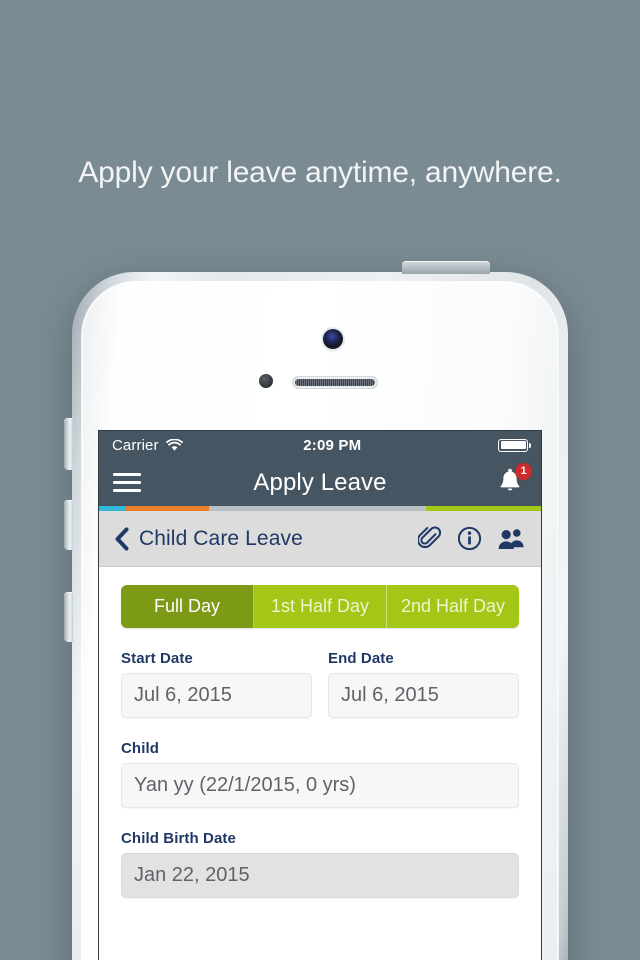 Image resolution: width=640 pixels, height=960 pixels. Describe the element at coordinates (221, 538) in the screenshot. I see `leave-type-title: Child Care Leave` at that location.